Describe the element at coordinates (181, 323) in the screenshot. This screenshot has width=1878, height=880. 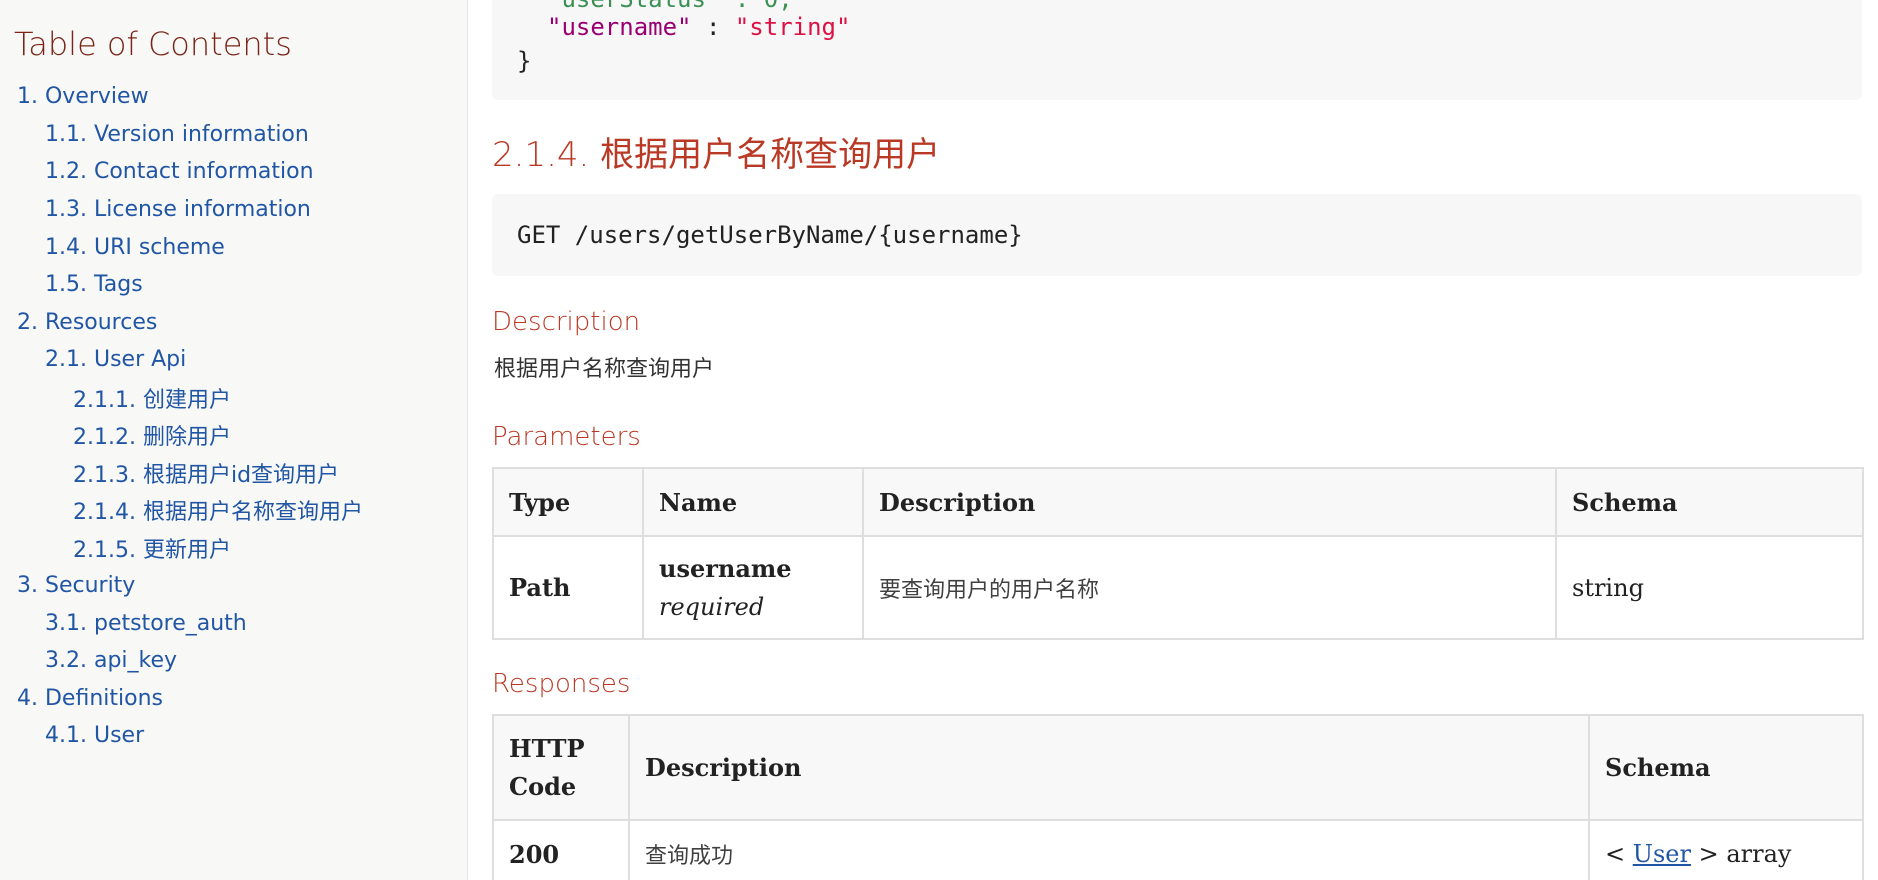
I see `toc-link-resources: 2. Resources` at that location.